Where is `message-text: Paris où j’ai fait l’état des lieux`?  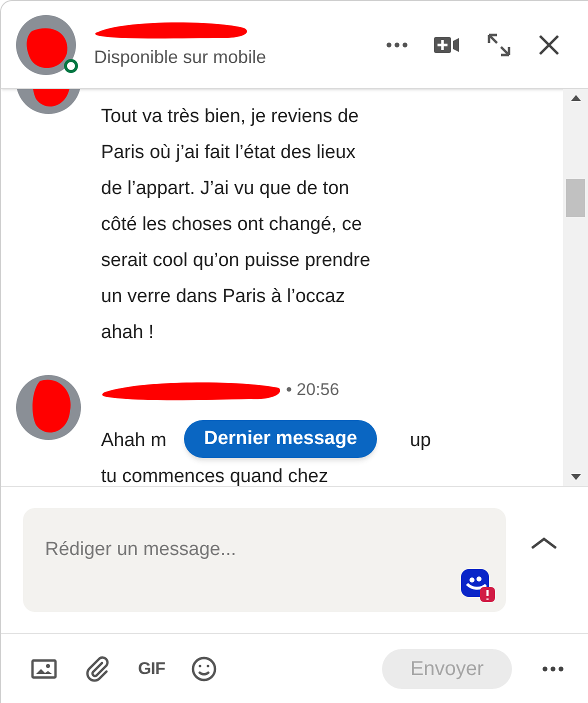
message-text: Paris où j’ai fait l’état des lieux is located at coordinates (228, 152).